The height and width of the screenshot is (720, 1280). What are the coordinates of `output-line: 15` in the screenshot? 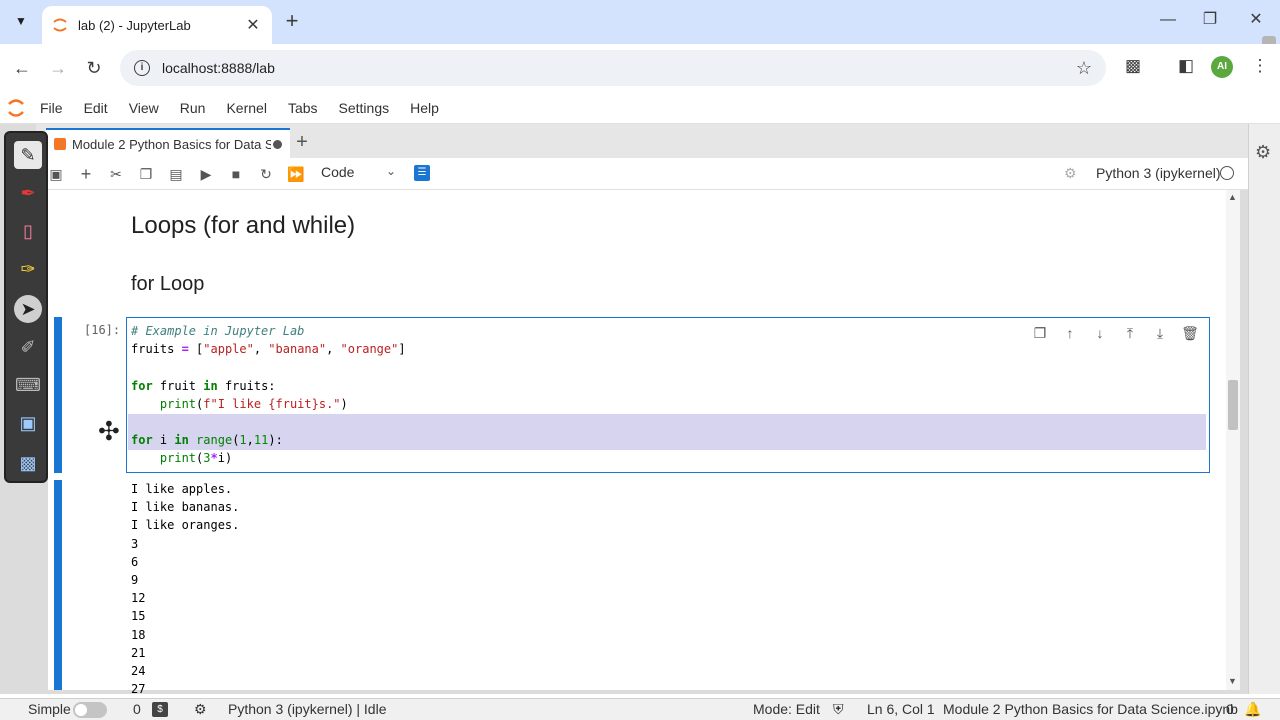 It's located at (138, 616).